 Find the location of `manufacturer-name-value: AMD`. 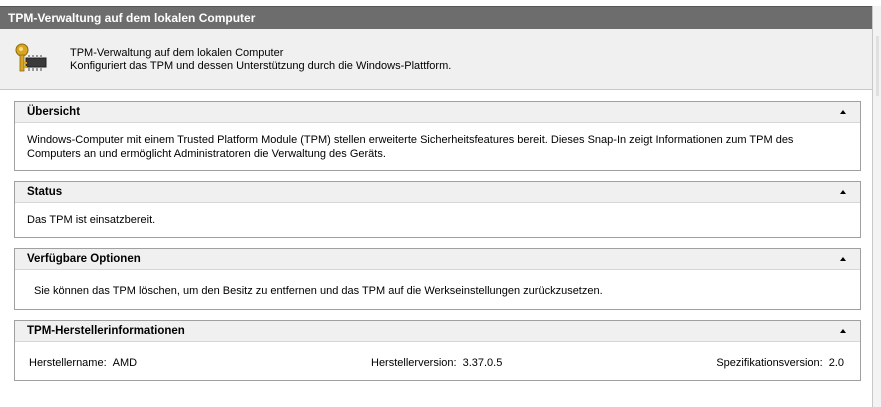

manufacturer-name-value: AMD is located at coordinates (125, 363).